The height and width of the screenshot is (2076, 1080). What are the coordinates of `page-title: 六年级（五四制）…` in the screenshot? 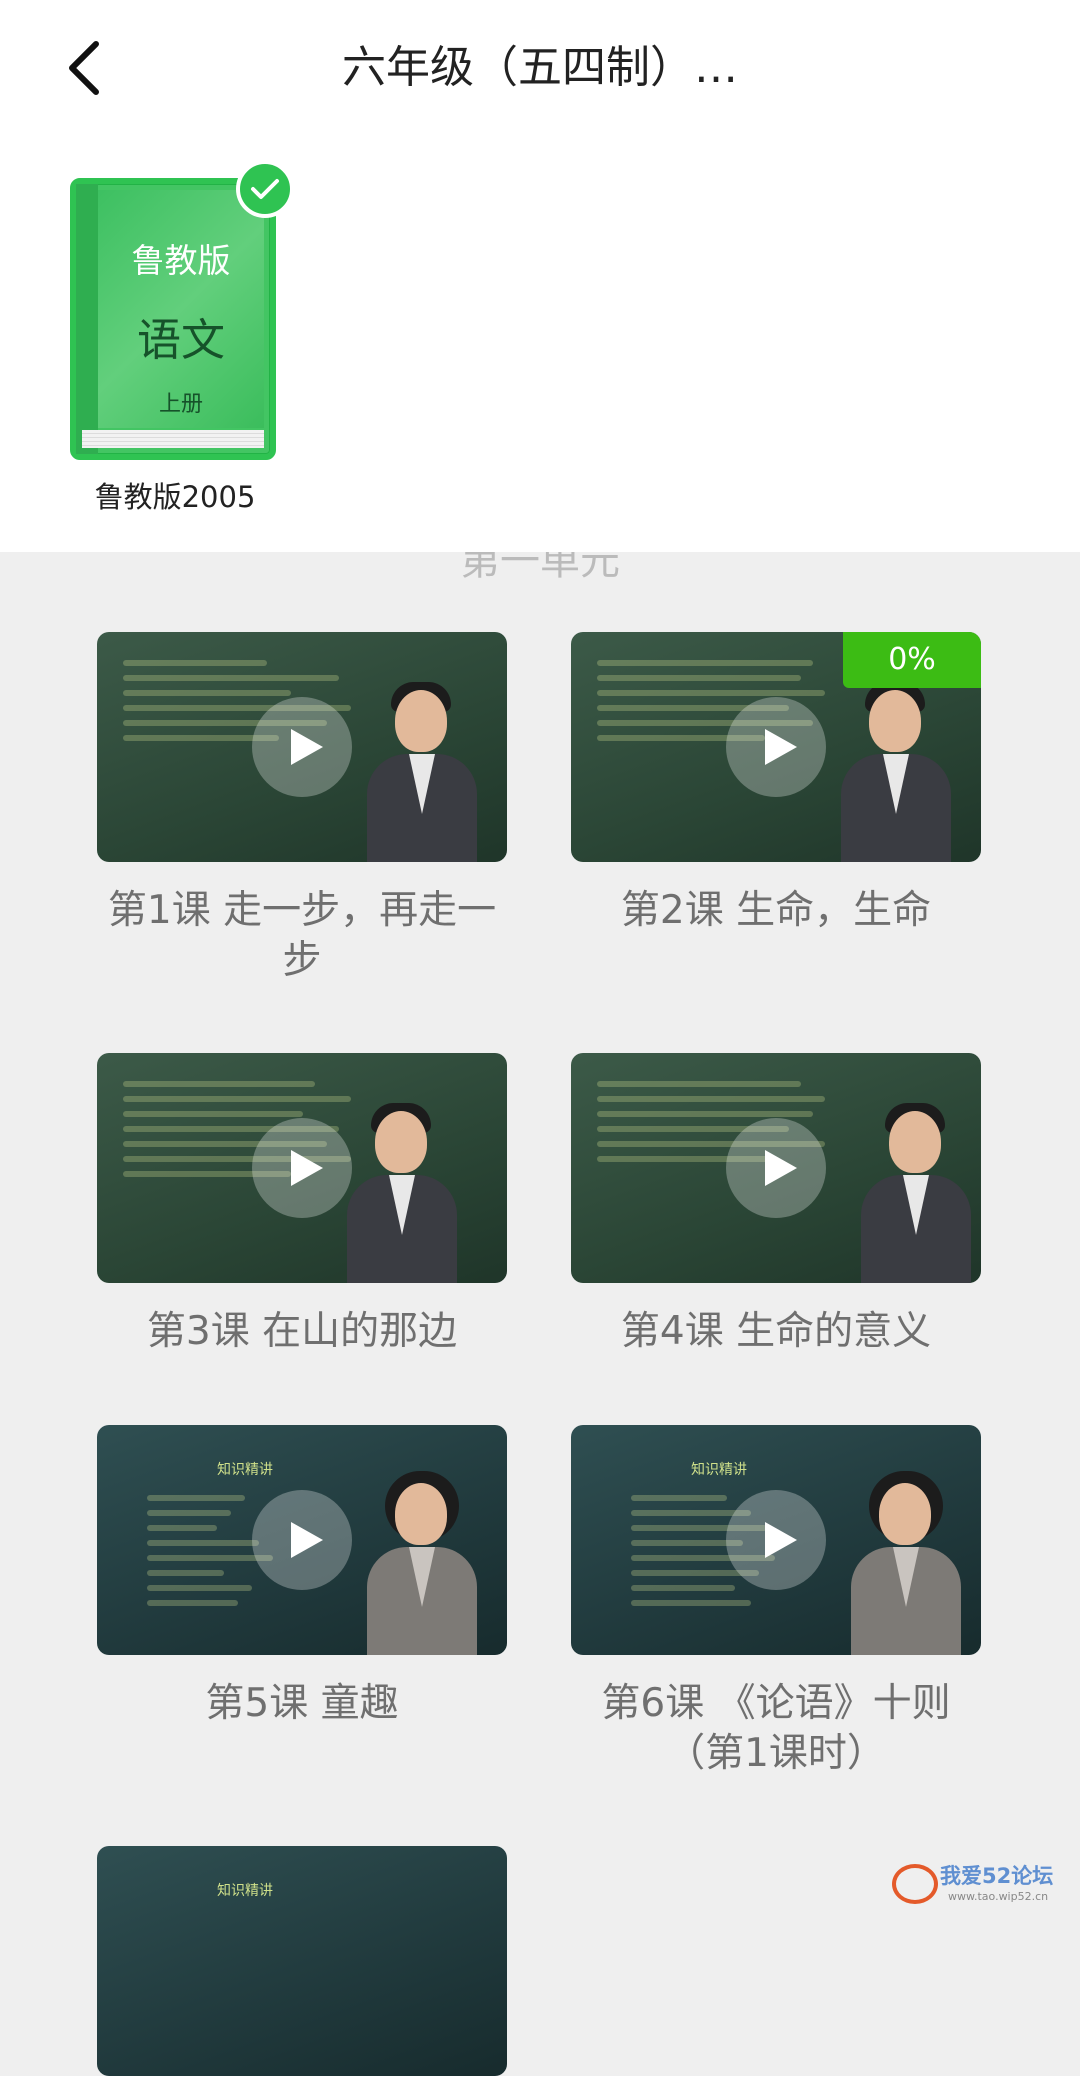 It's located at (540, 68).